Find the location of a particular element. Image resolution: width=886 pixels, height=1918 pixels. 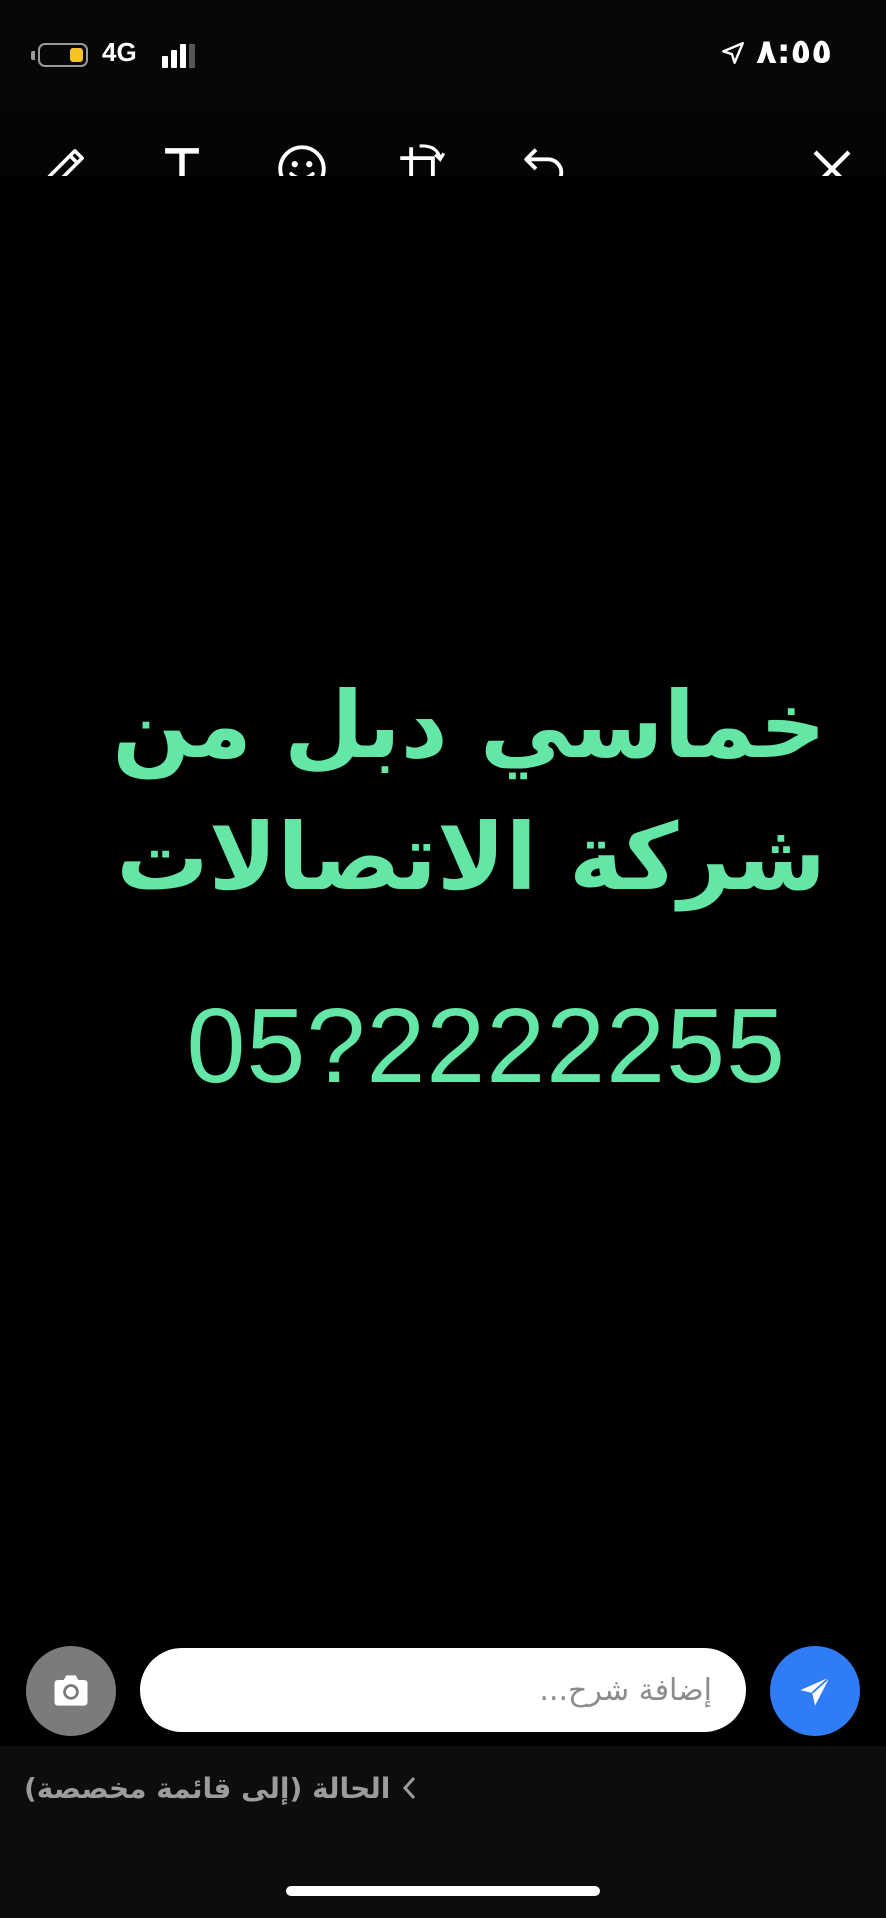

network-type: 4G is located at coordinates (119, 52).